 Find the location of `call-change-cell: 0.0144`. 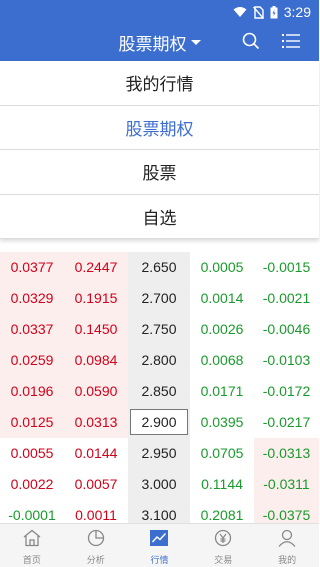

call-change-cell: 0.0144 is located at coordinates (96, 453).